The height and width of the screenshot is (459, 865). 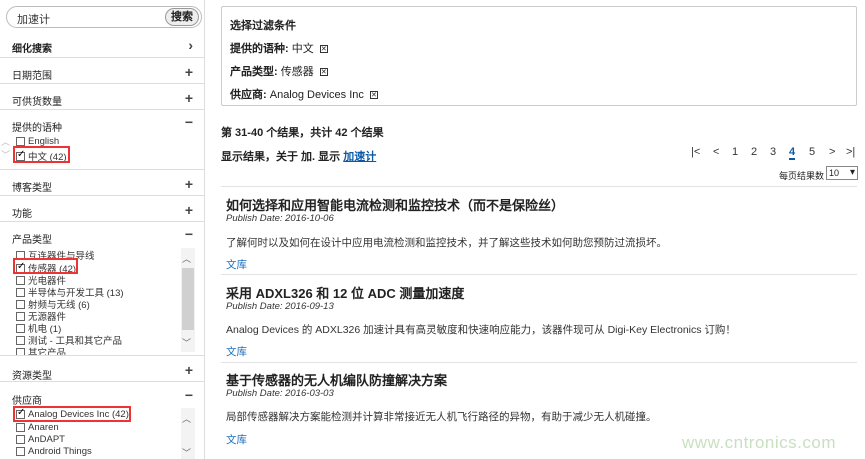 I want to click on page-link: 3, so click(x=773, y=152).